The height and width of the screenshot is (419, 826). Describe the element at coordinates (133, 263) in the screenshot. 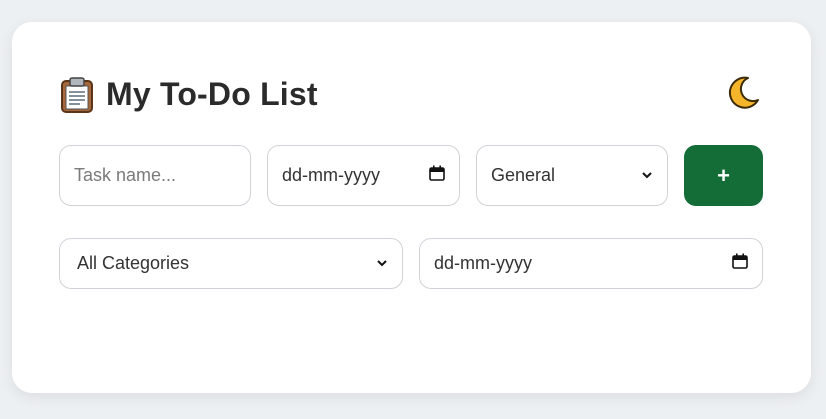

I see `filter-category-value: All Categories` at that location.